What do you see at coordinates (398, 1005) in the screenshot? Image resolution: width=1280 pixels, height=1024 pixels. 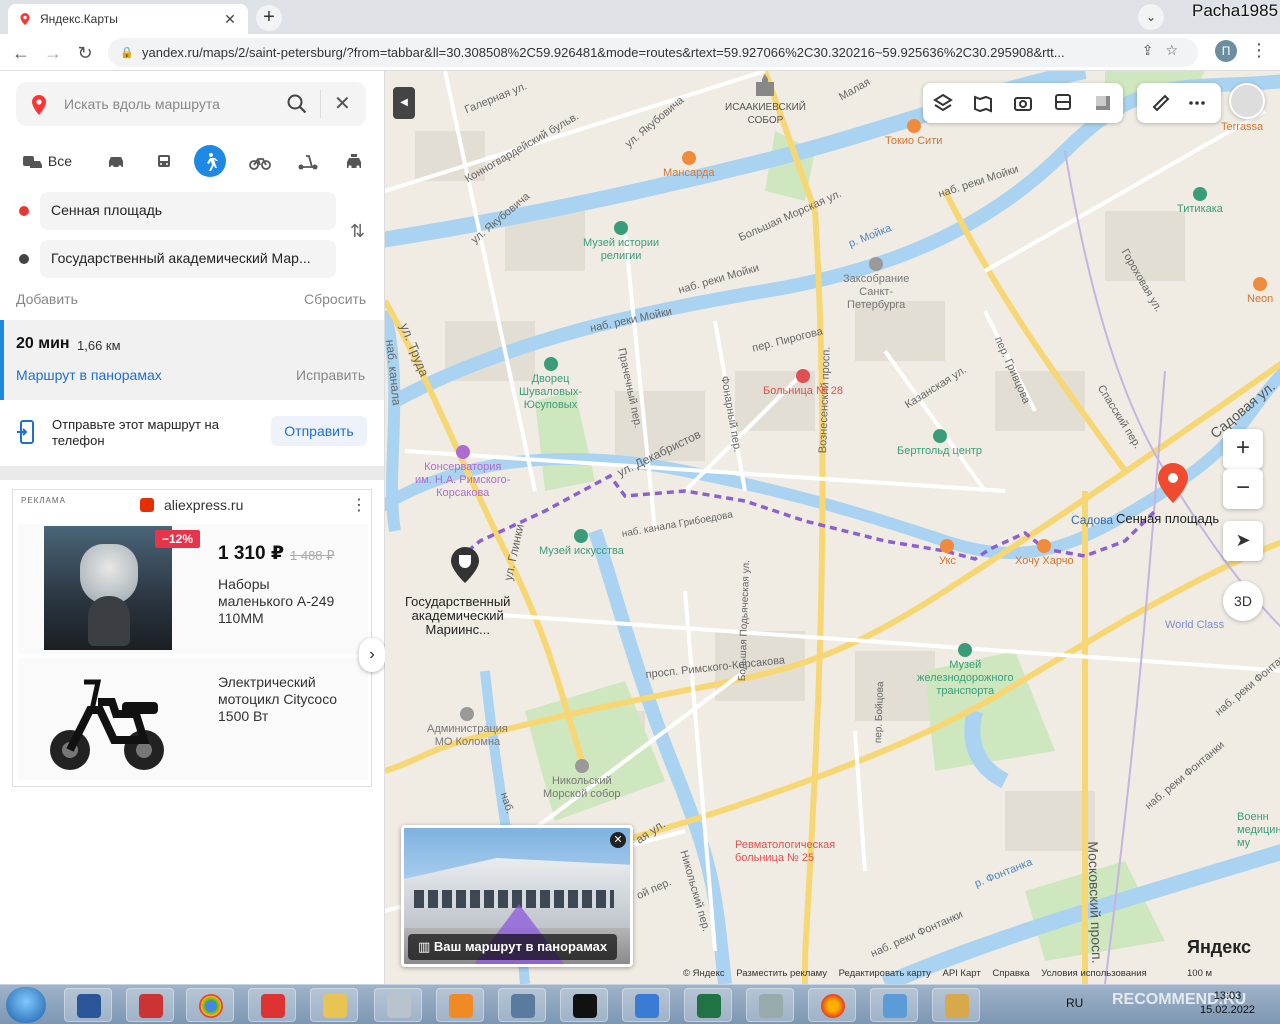 I see `taskbar-calculator` at bounding box center [398, 1005].